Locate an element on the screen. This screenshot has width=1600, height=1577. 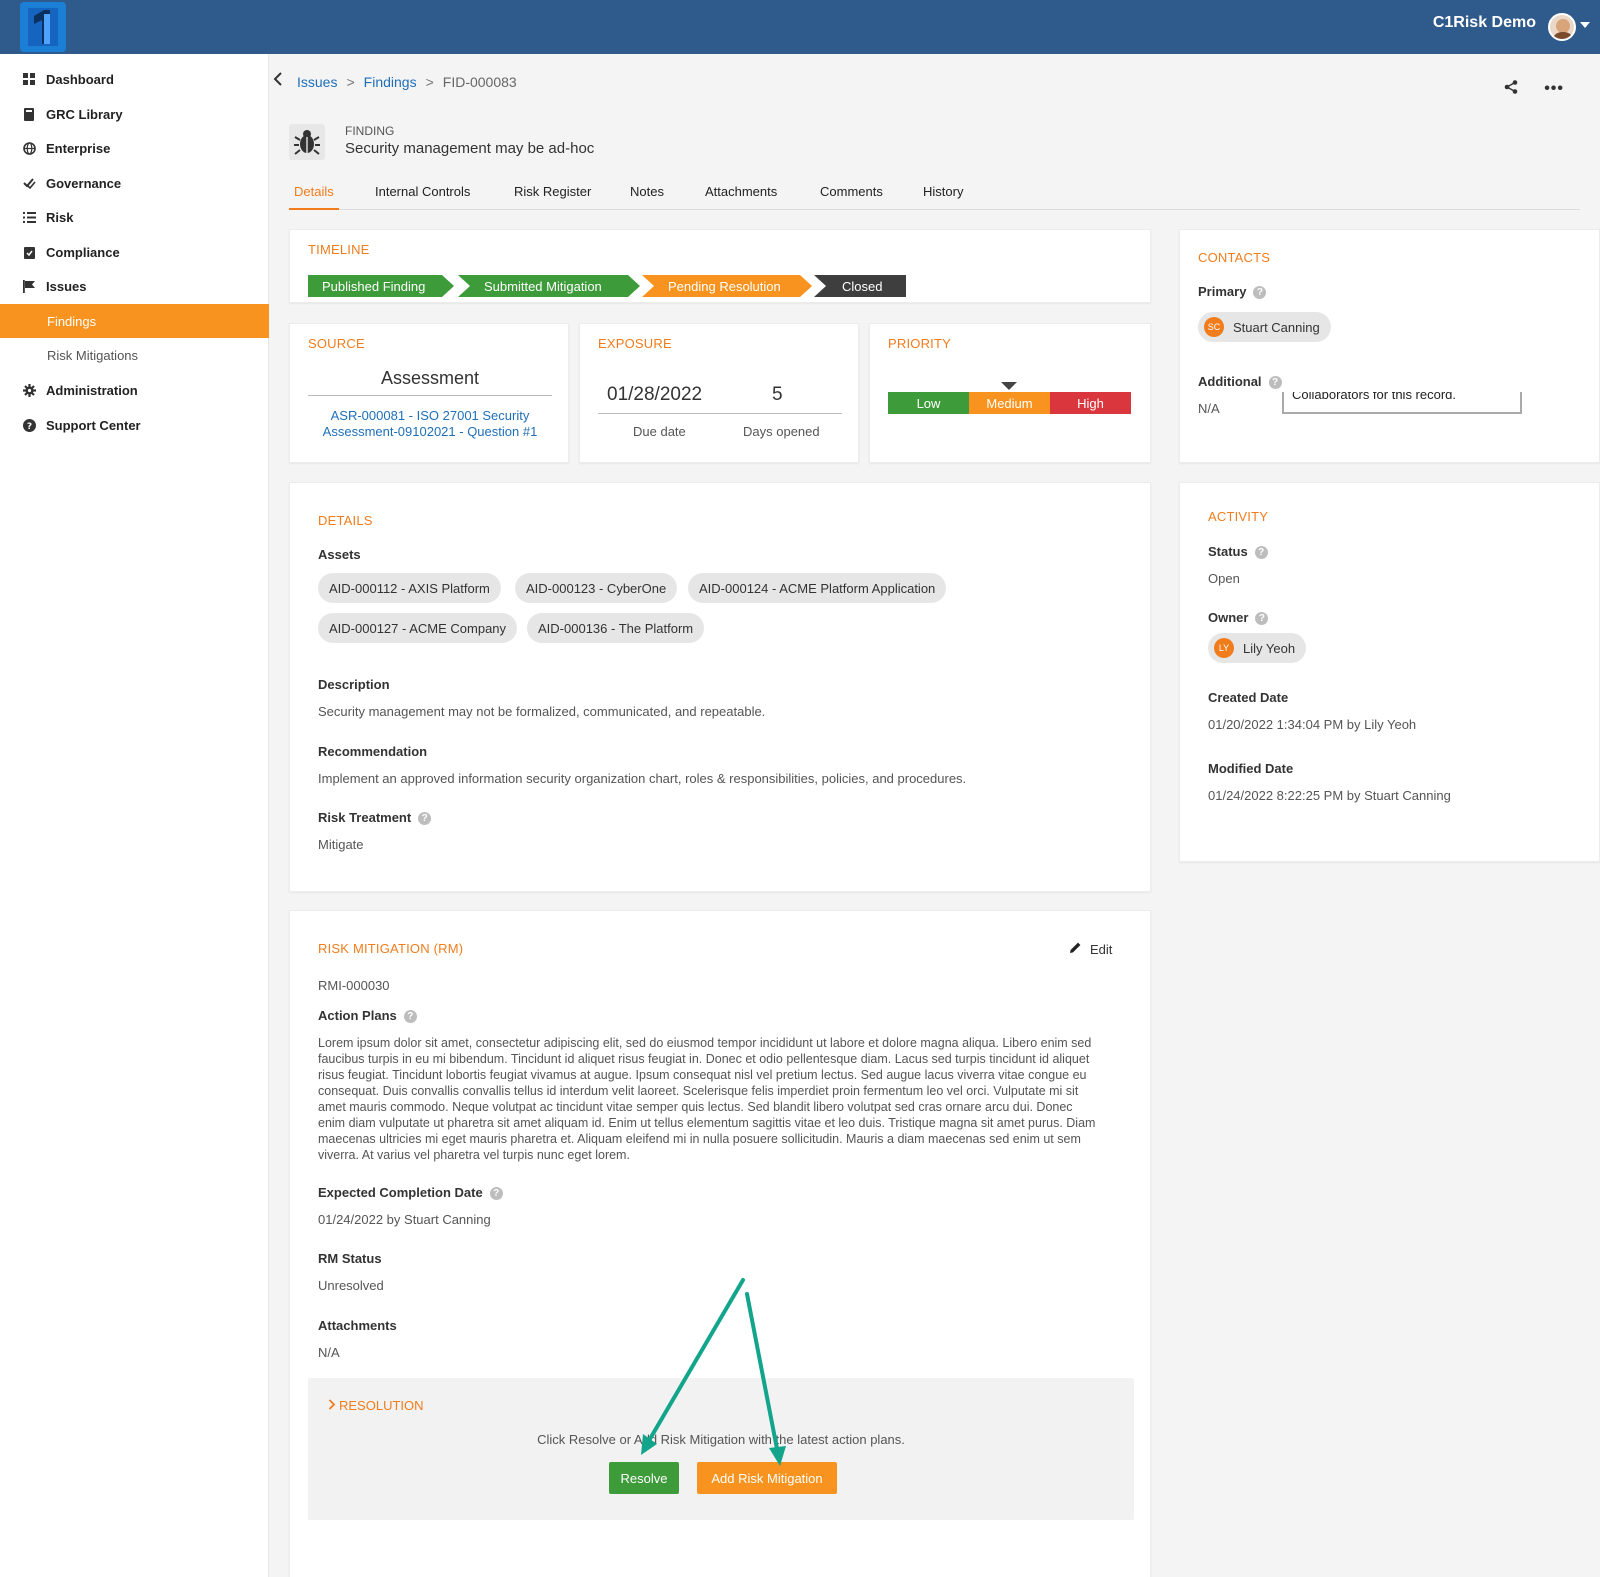
sidebar-item-risk: Risk is located at coordinates (134, 217).